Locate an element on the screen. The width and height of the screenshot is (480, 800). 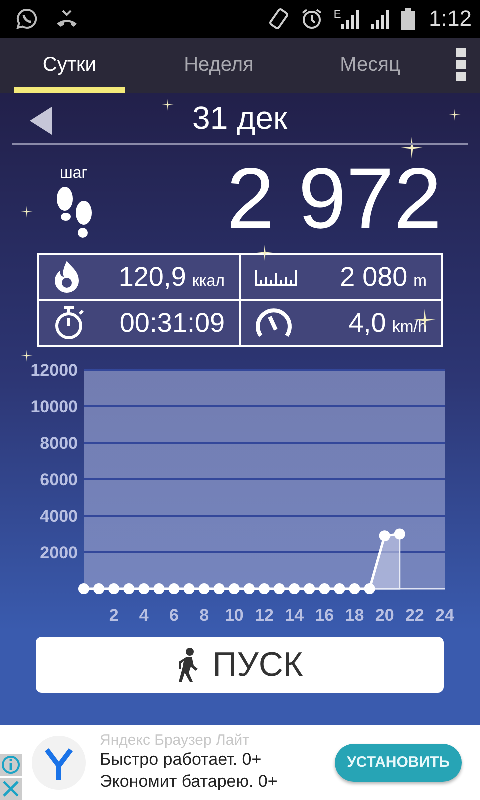
ruler-icon is located at coordinates (276, 277).